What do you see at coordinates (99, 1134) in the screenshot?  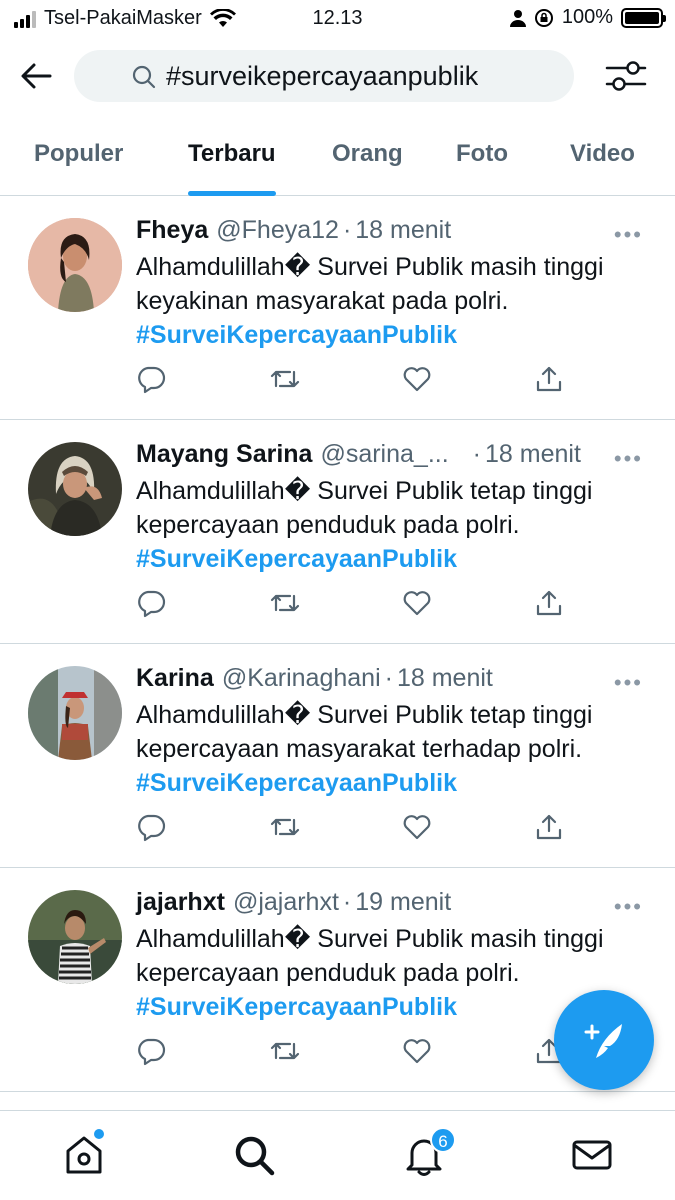 I see `new-content-dot` at bounding box center [99, 1134].